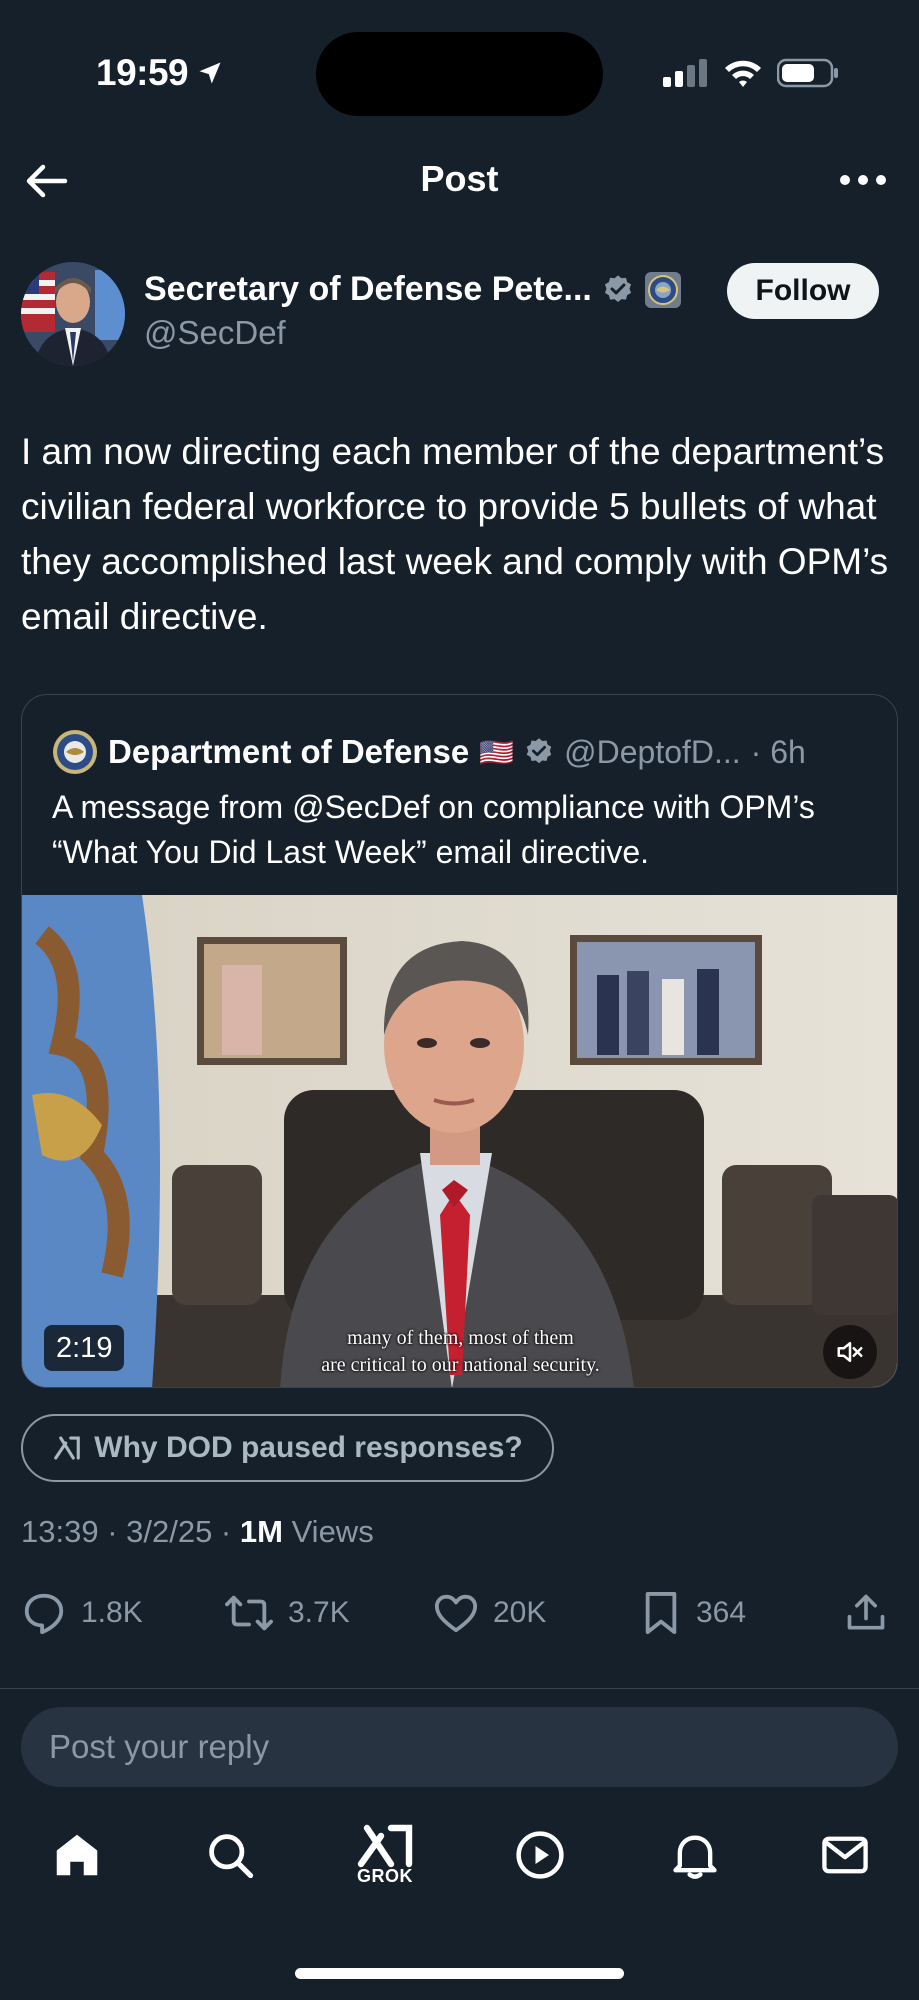 The width and height of the screenshot is (919, 2000). What do you see at coordinates (288, 752) in the screenshot?
I see `quoted-author-name: Department of Defense` at bounding box center [288, 752].